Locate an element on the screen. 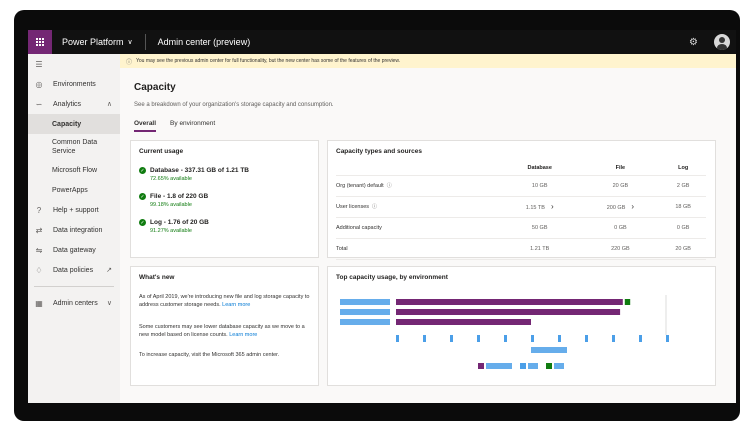 This screenshot has width=748, height=423. globe-icon: ◎ is located at coordinates (39, 84).